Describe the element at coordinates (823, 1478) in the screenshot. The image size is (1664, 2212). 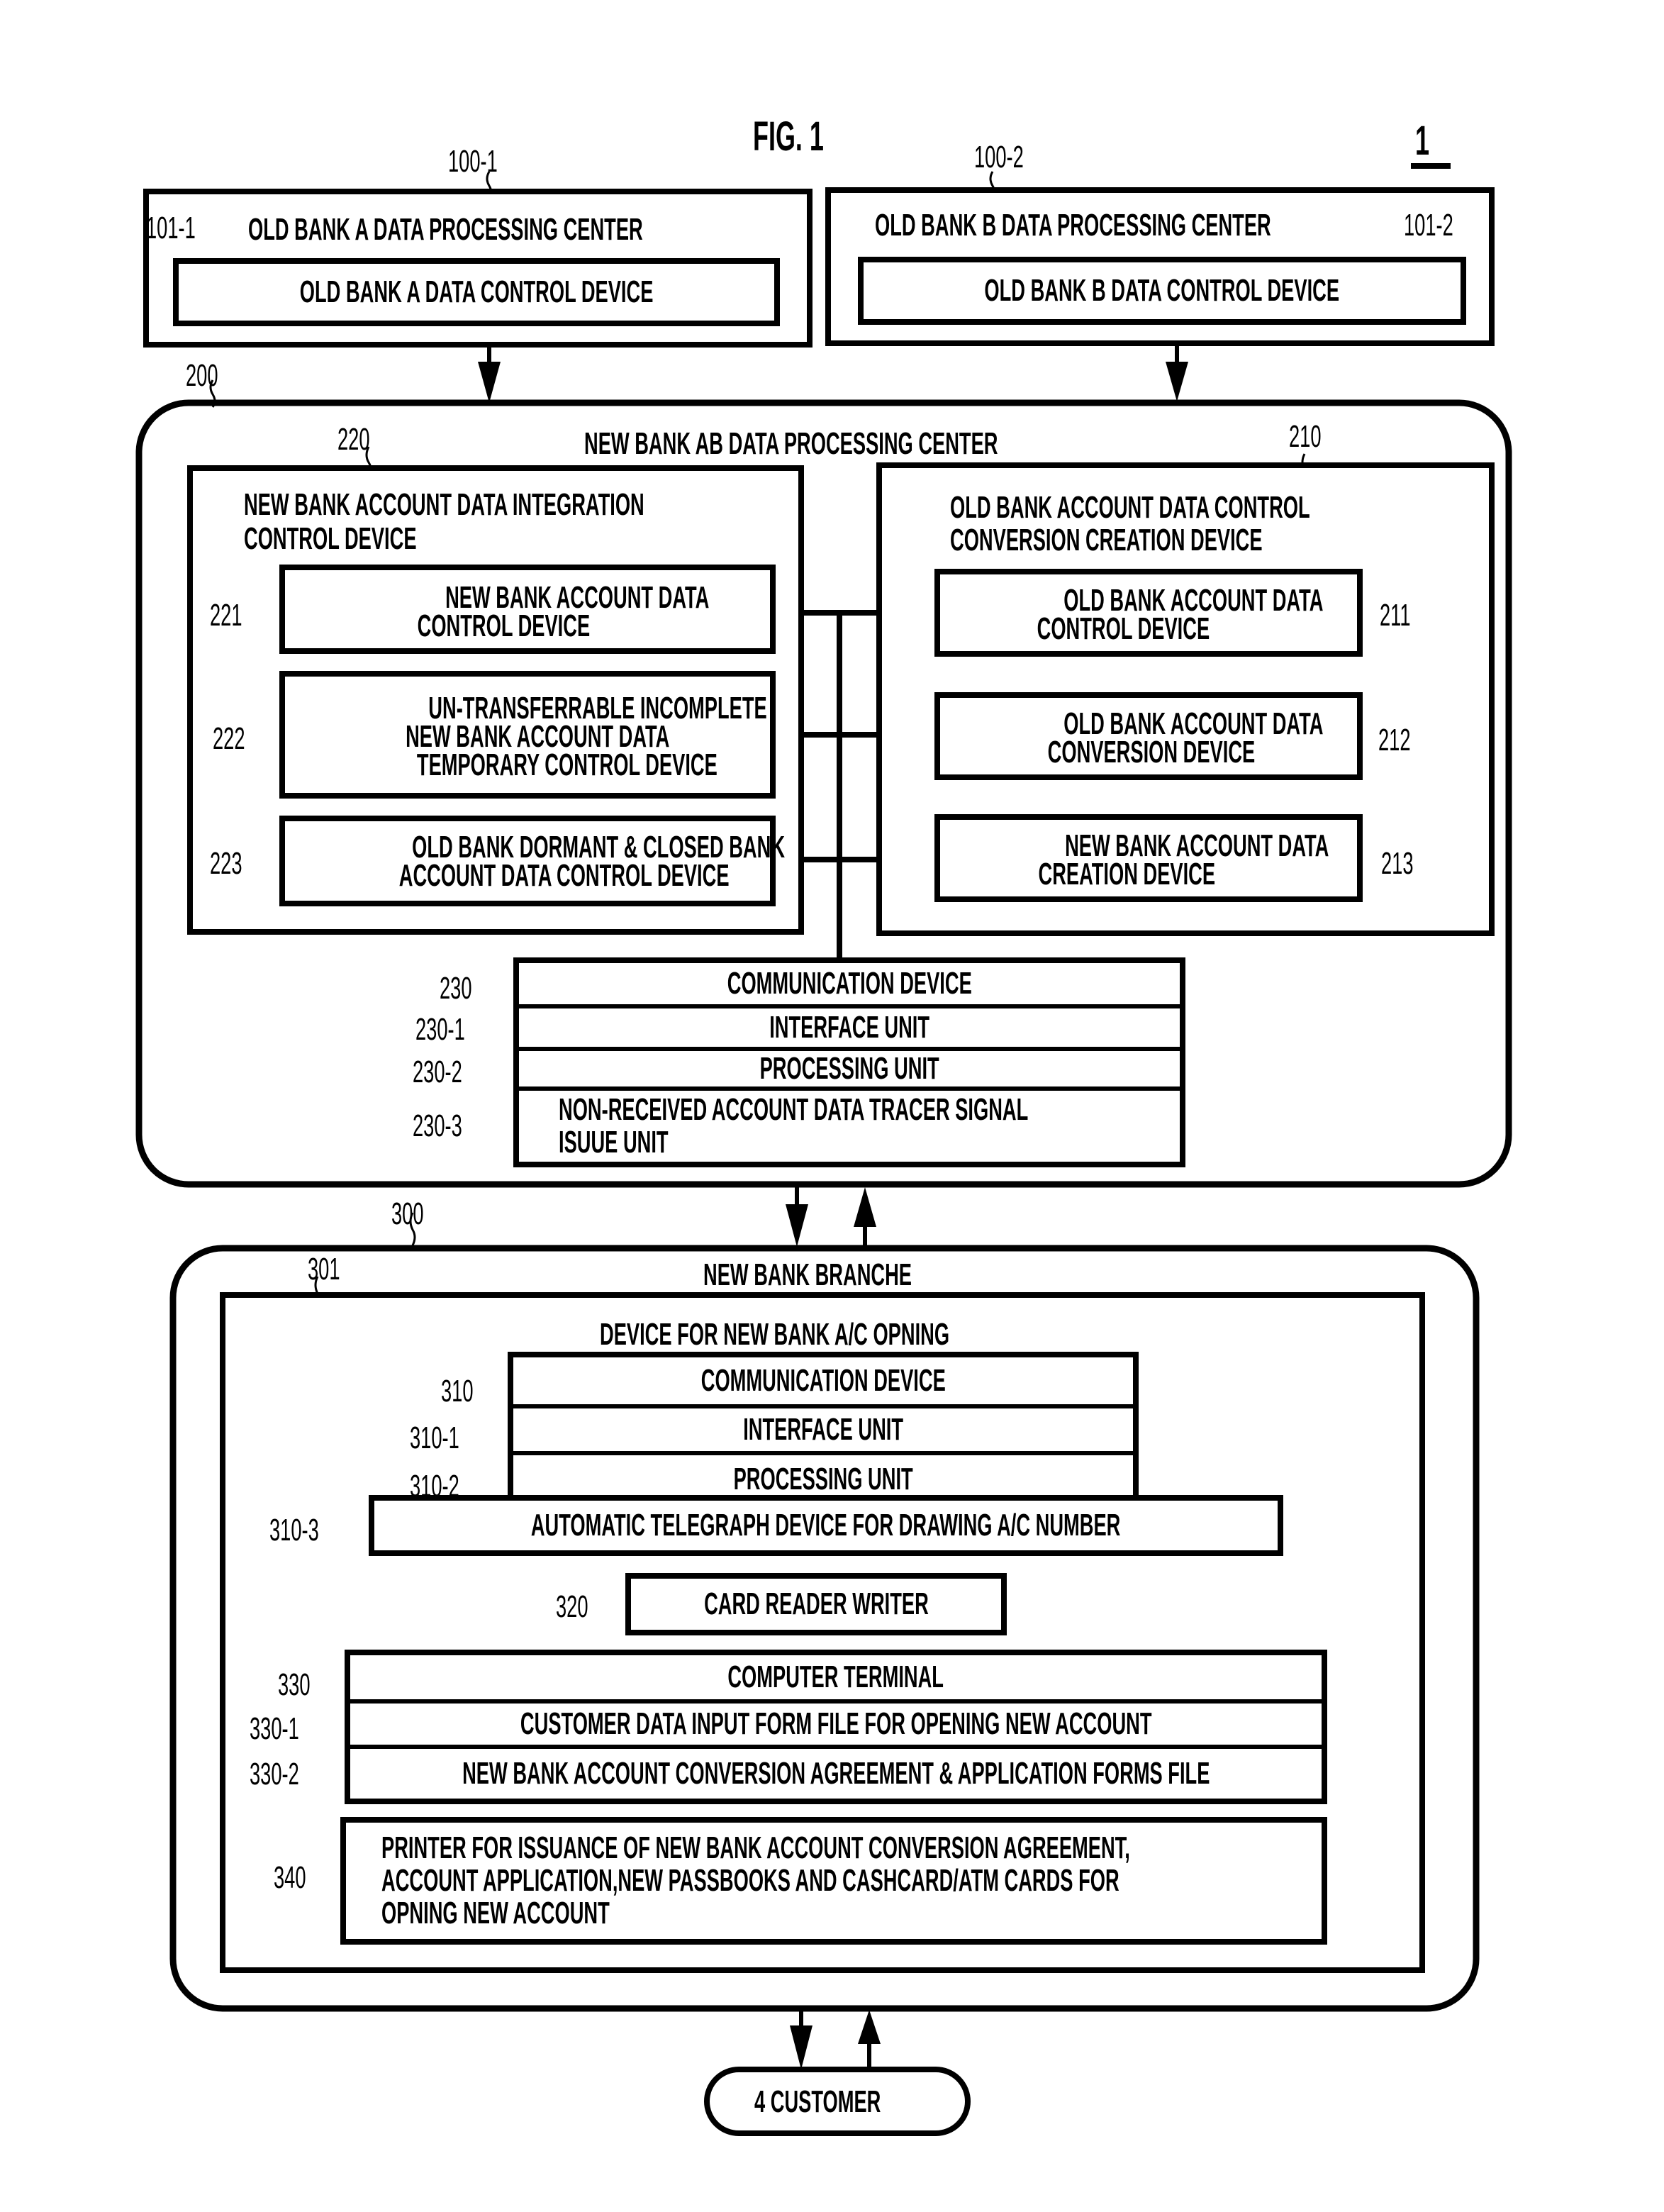
I see `comm-310-2-label: PROCESSING UNIT` at that location.